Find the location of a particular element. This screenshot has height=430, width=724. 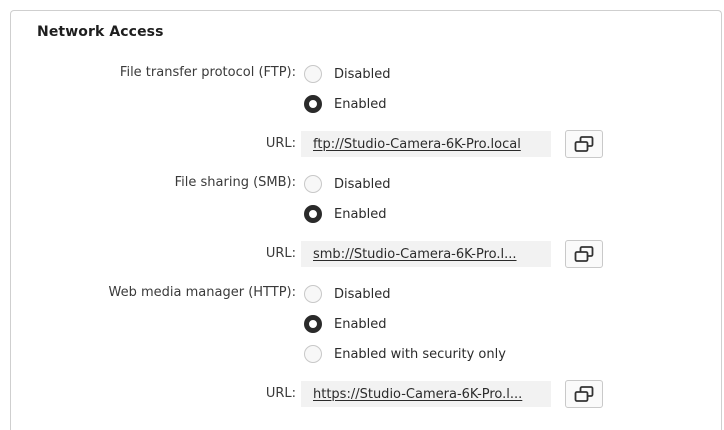

ftp-copy-button is located at coordinates (584, 144).